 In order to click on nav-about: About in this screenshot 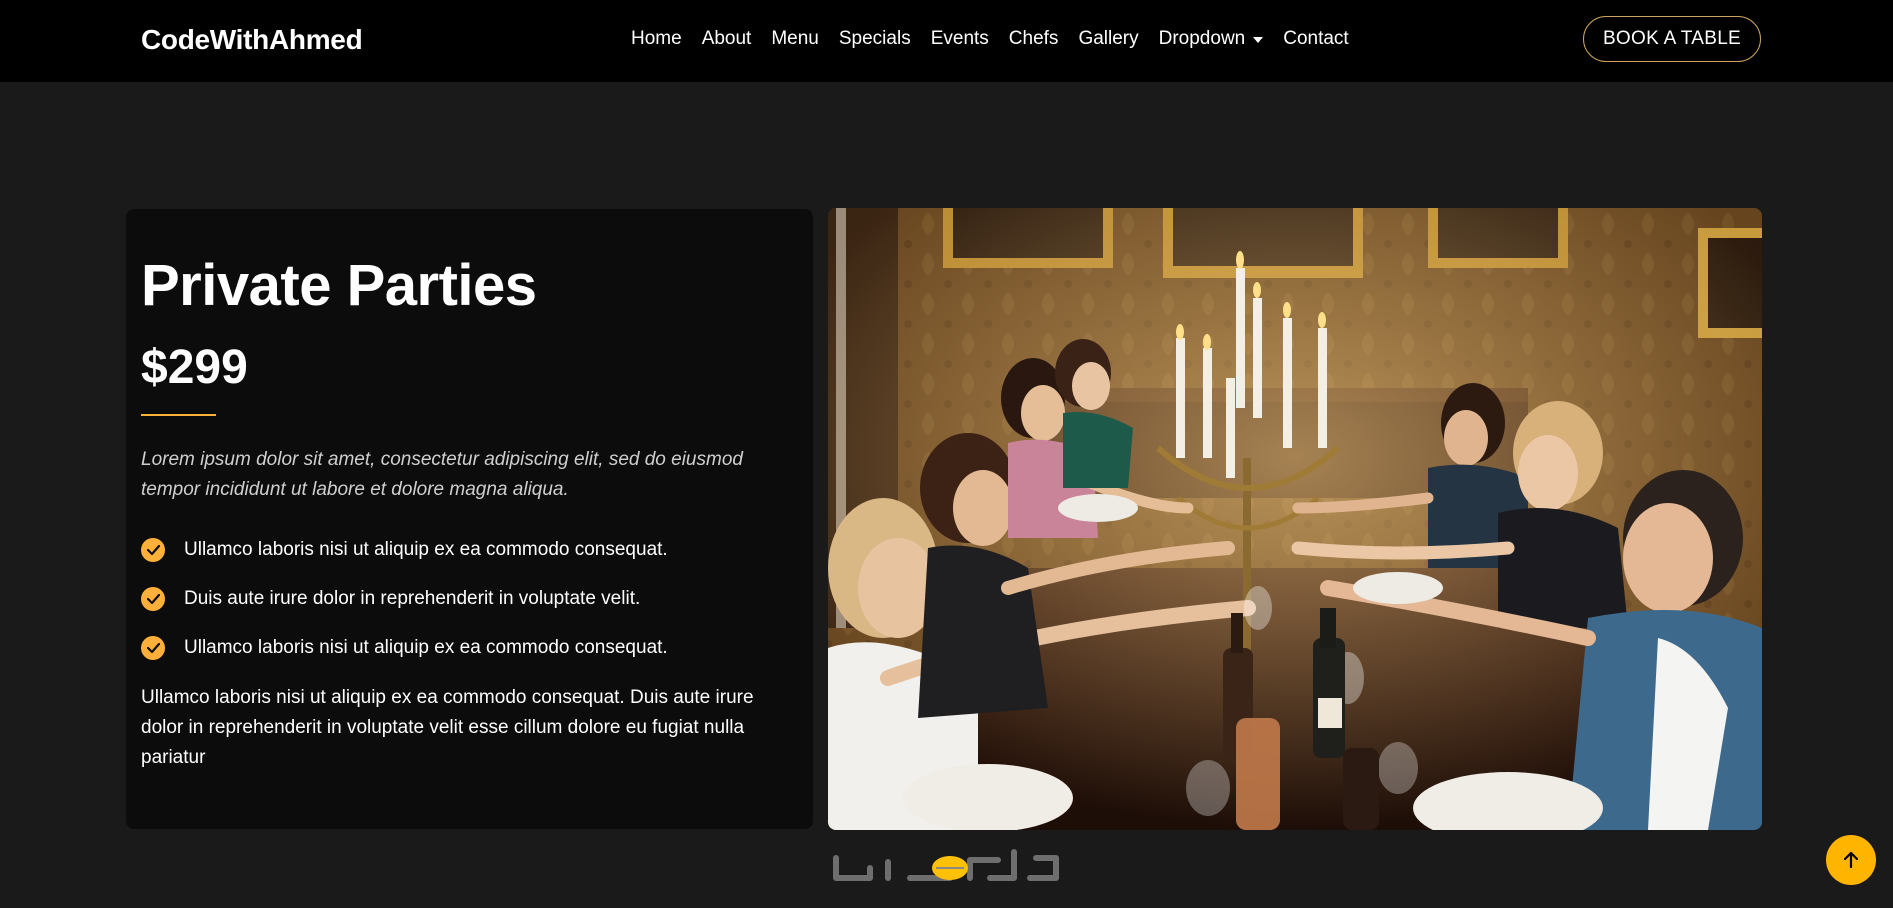, I will do `click(727, 39)`.